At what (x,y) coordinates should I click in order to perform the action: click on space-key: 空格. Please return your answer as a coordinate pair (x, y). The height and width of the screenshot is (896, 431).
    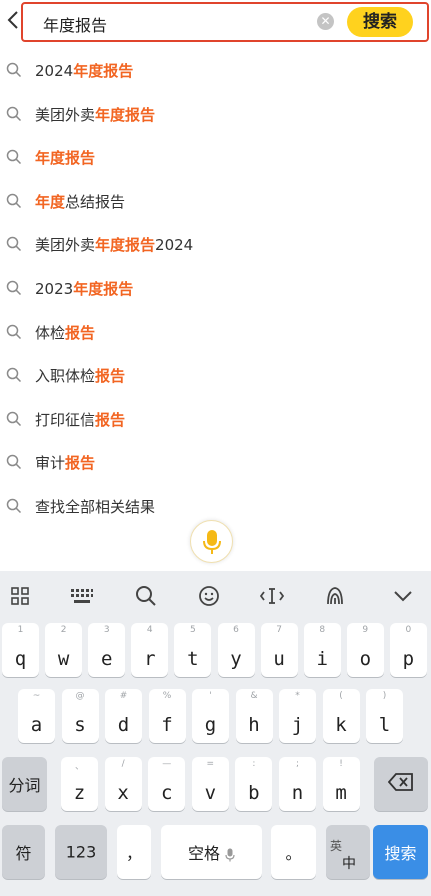
    Looking at the image, I should click on (211, 852).